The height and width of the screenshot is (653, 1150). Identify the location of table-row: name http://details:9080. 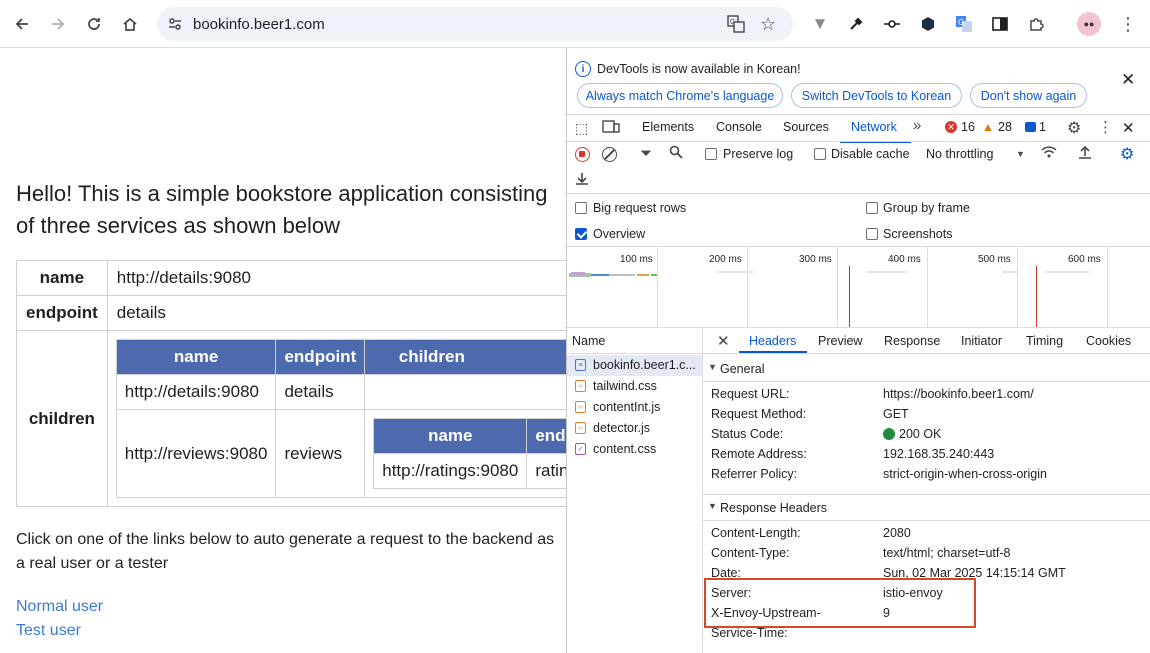
(291, 278).